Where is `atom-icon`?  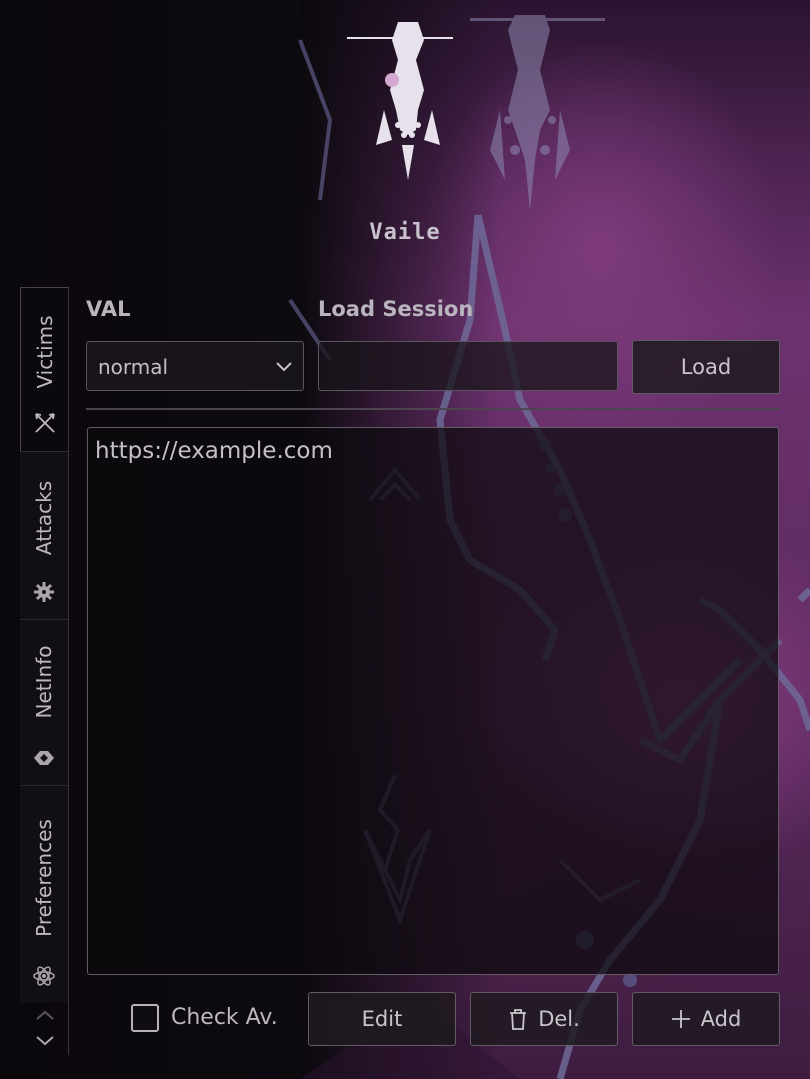 atom-icon is located at coordinates (44, 976).